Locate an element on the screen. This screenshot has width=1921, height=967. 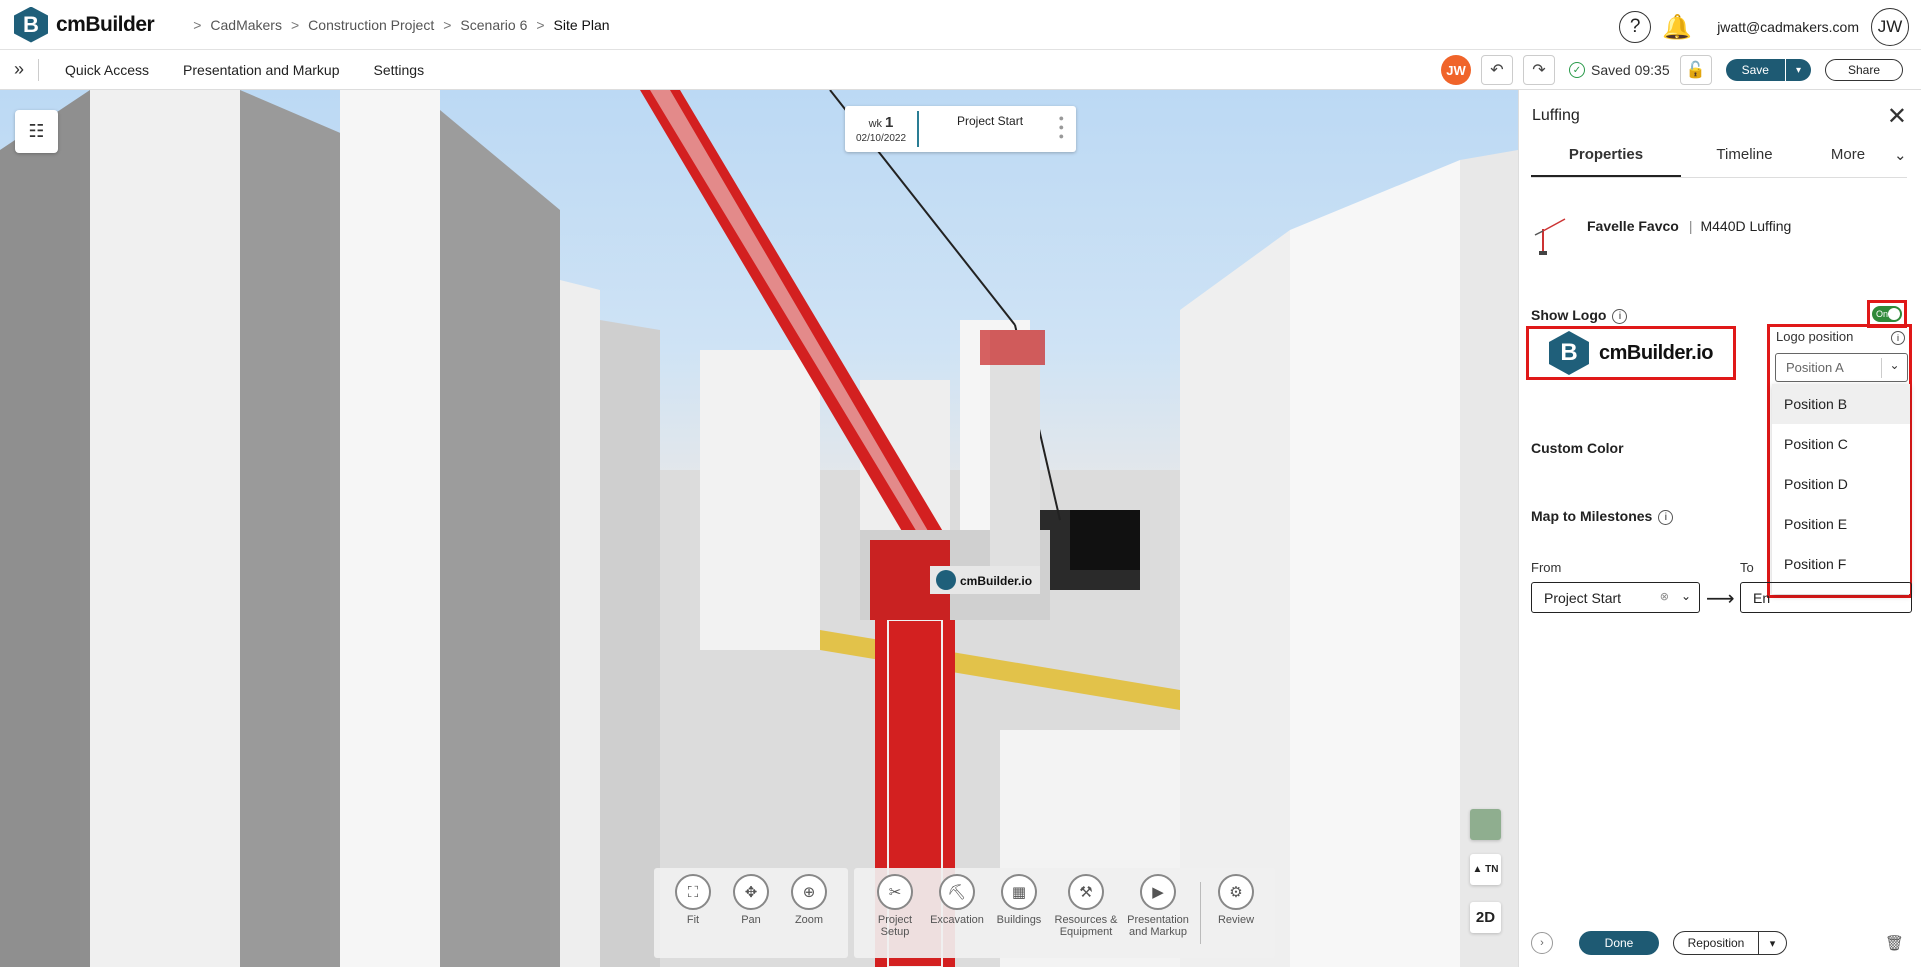
fit-button: ⛶ Fit is located at coordinates (693, 913).